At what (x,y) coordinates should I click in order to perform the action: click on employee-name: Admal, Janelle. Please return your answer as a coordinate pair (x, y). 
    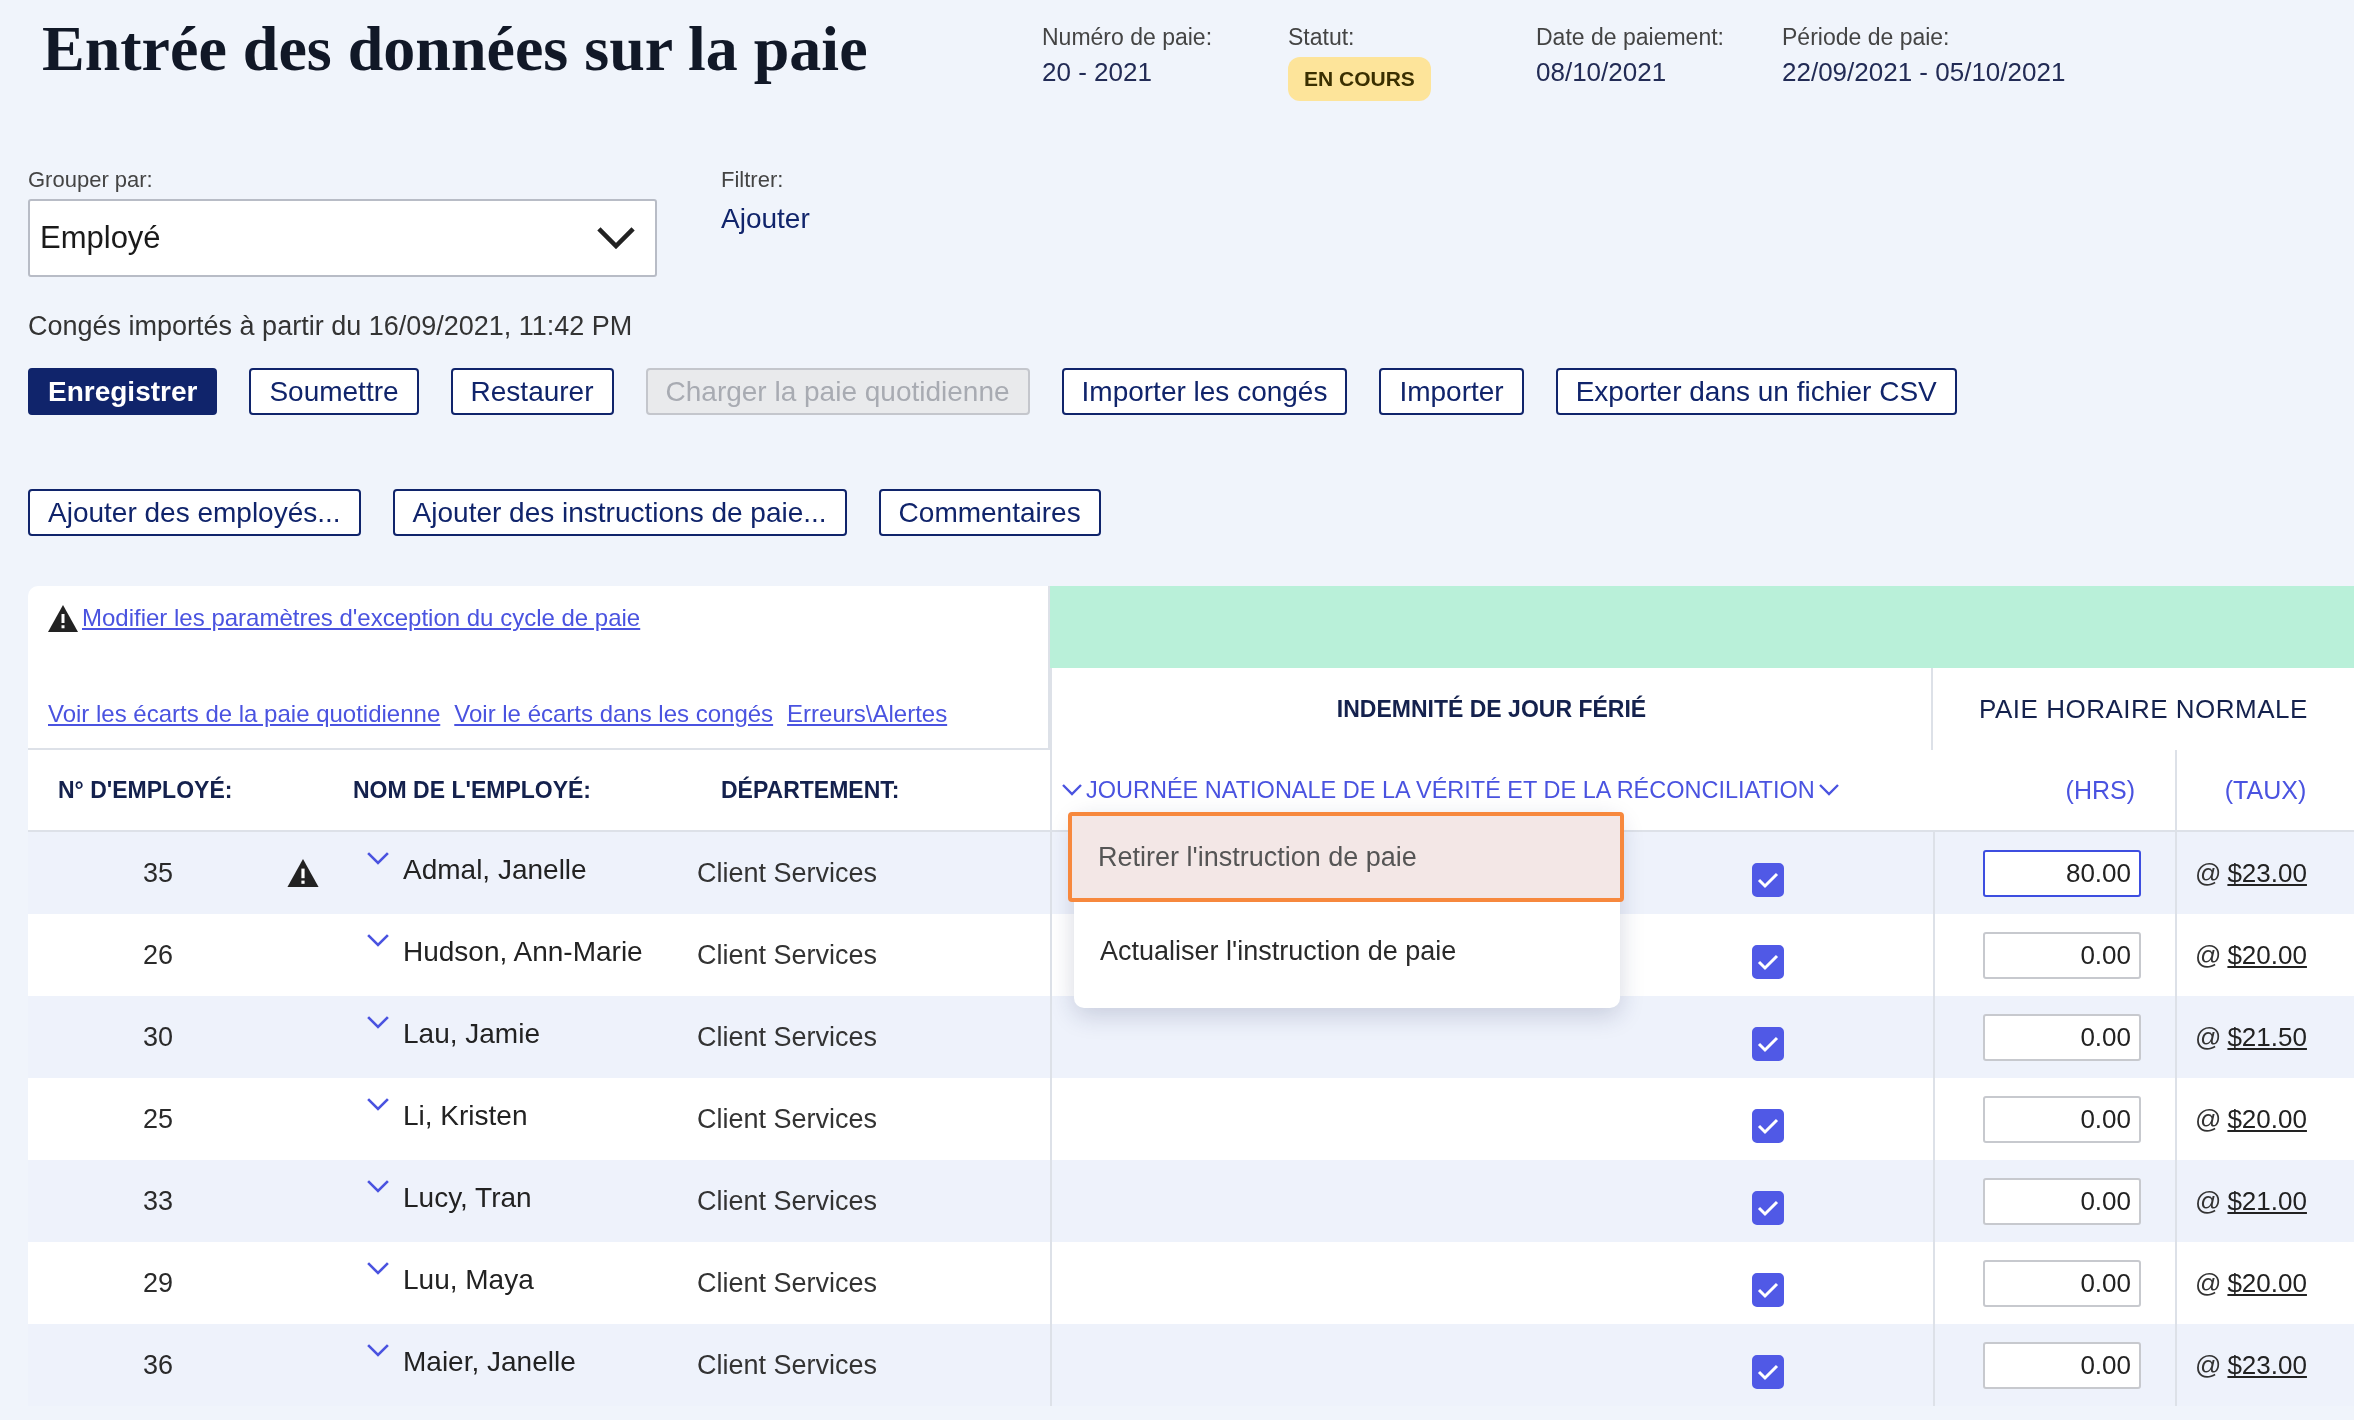
    Looking at the image, I should click on (495, 870).